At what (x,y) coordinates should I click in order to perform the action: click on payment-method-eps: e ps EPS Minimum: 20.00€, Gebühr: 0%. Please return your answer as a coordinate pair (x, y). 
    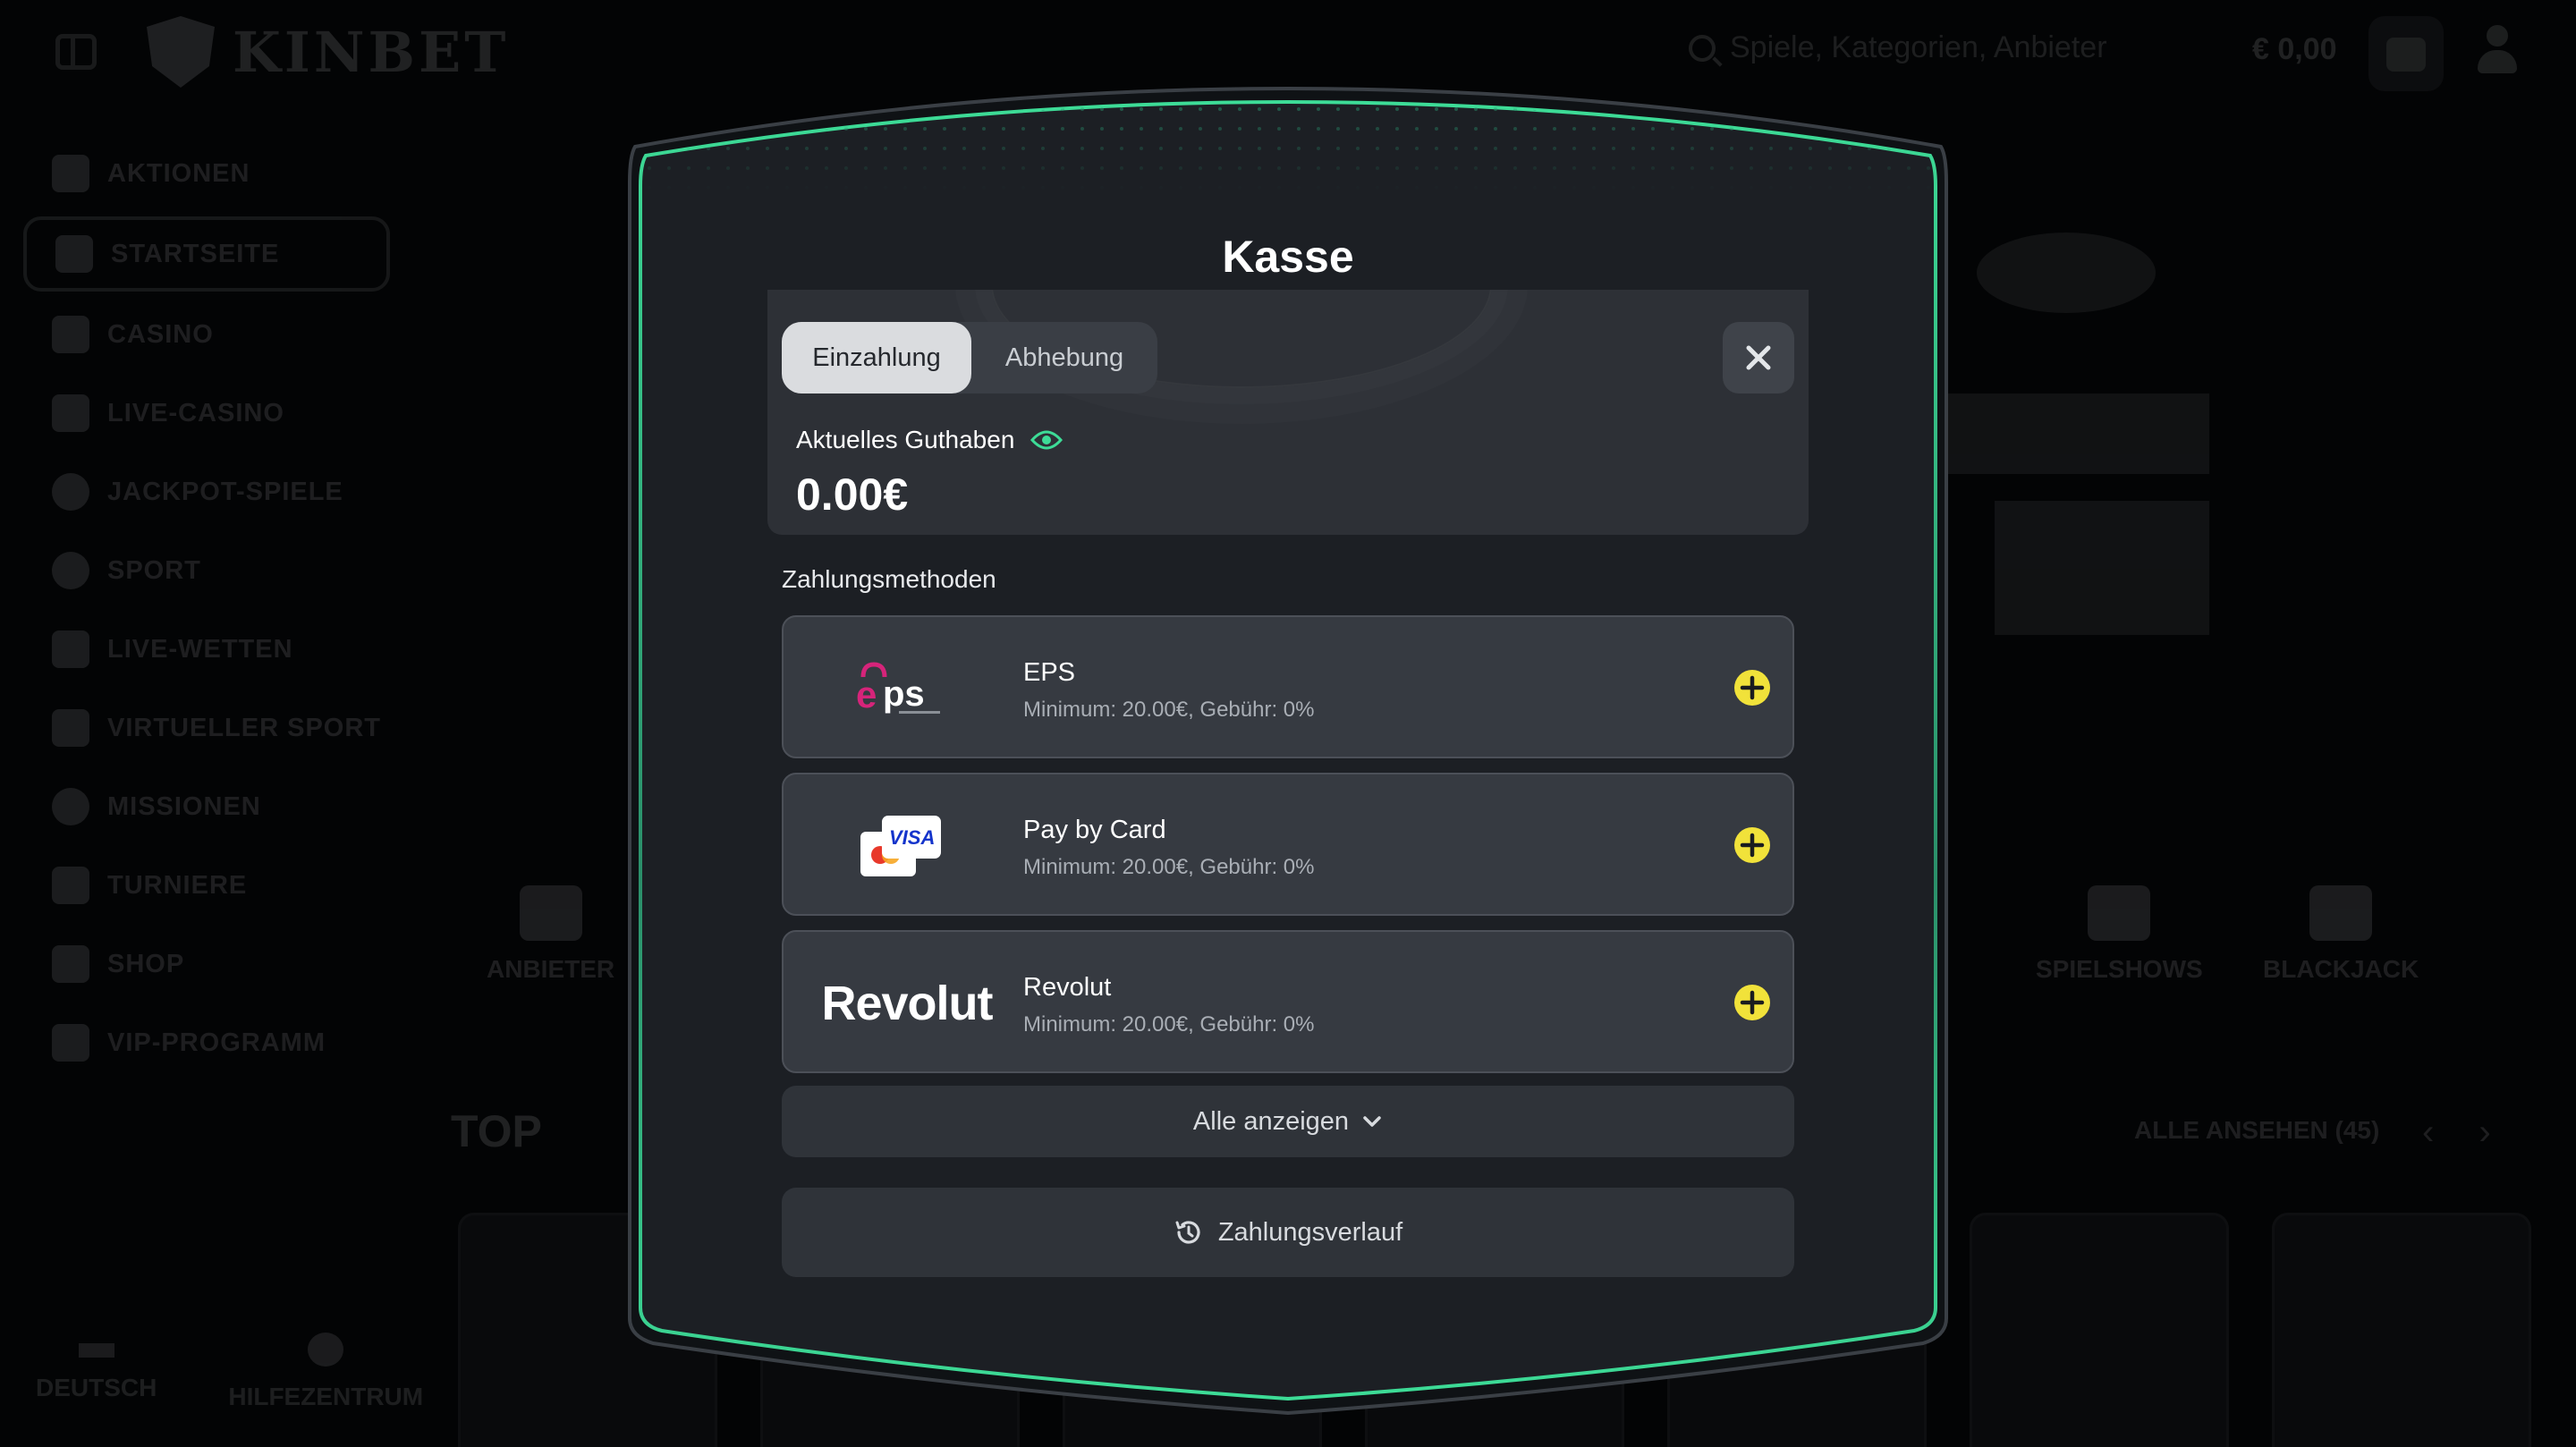
    Looking at the image, I should click on (1288, 686).